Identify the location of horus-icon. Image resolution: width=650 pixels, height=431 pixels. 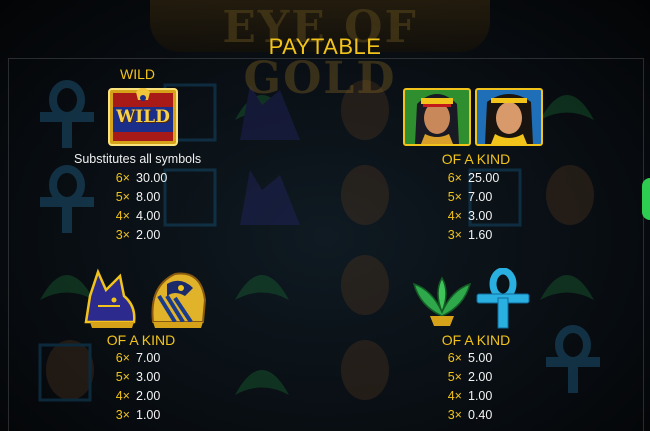
(178, 297).